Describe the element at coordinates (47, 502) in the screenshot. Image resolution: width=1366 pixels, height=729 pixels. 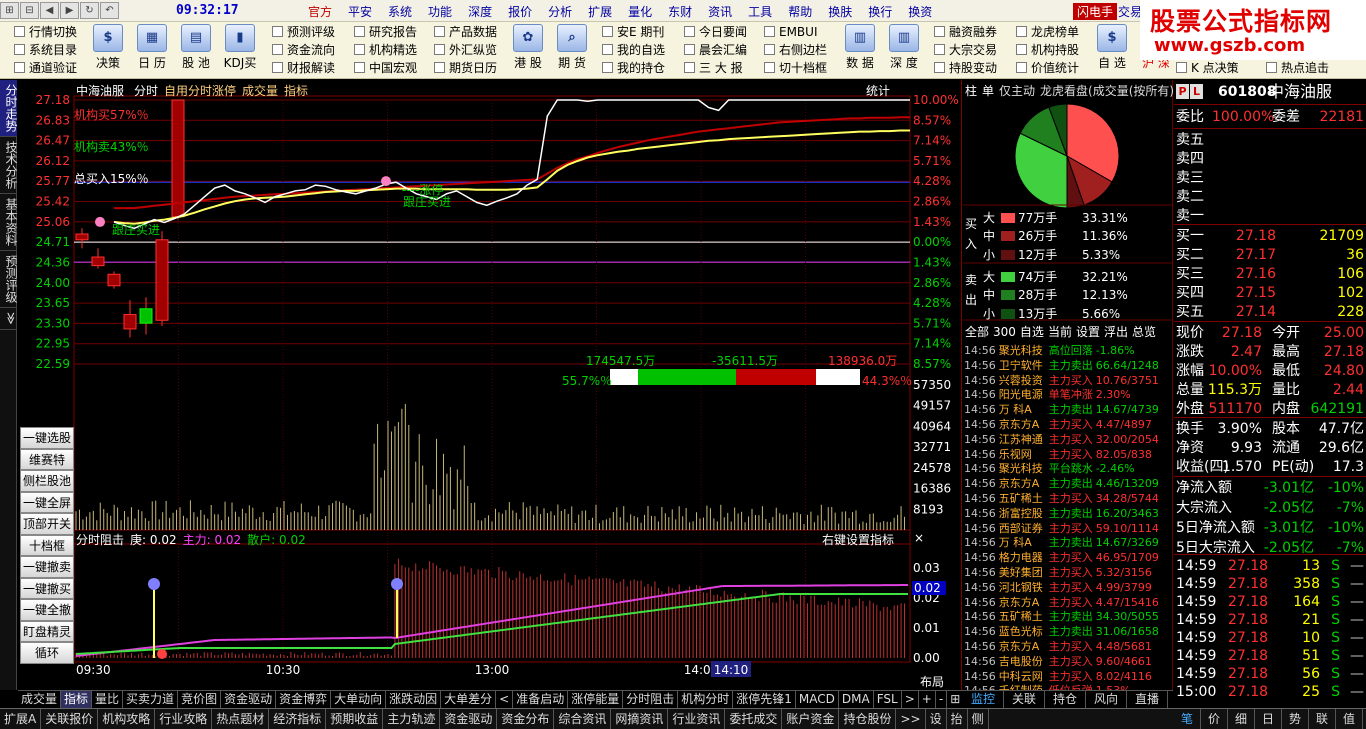
I see `side-button-3: 一键全屏` at that location.